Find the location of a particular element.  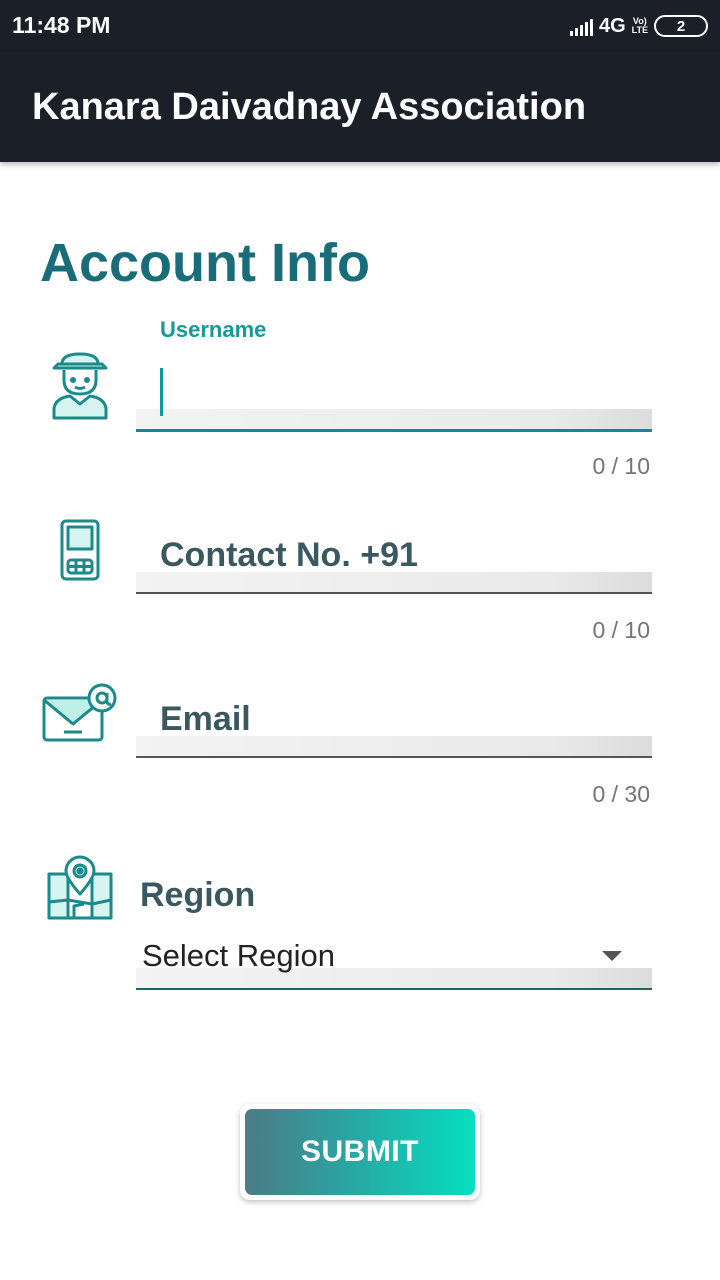

volte-icon: Vo) LTE is located at coordinates (640, 26).